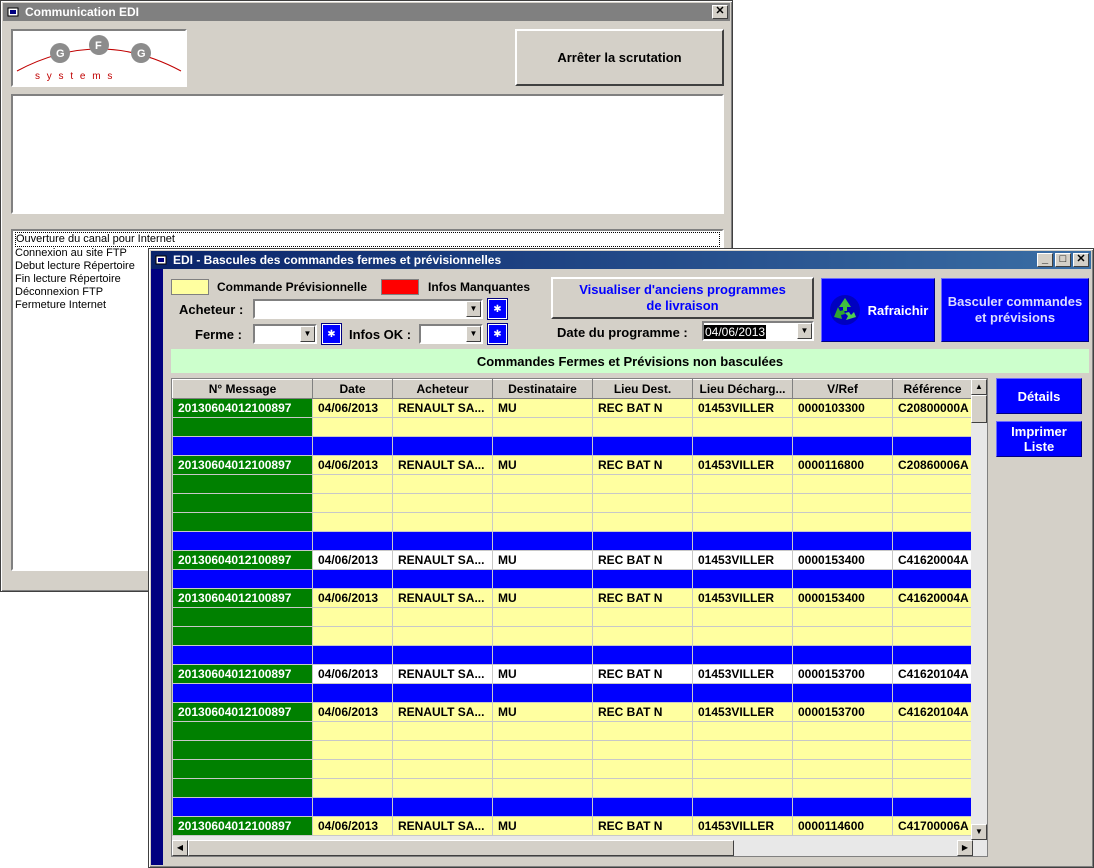 This screenshot has width=1094, height=868. Describe the element at coordinates (842, 712) in the screenshot. I see `table-cell: 0000153700` at that location.